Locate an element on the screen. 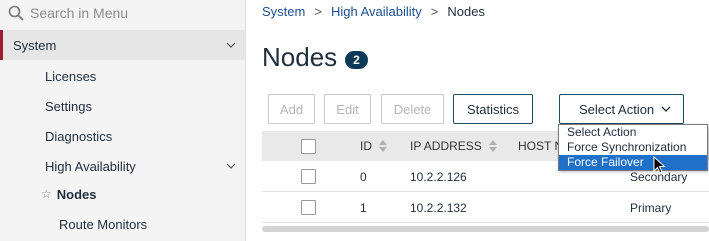 Image resolution: width=709 pixels, height=241 pixels. sidebar-item-high-availability: High Availability is located at coordinates (123, 166).